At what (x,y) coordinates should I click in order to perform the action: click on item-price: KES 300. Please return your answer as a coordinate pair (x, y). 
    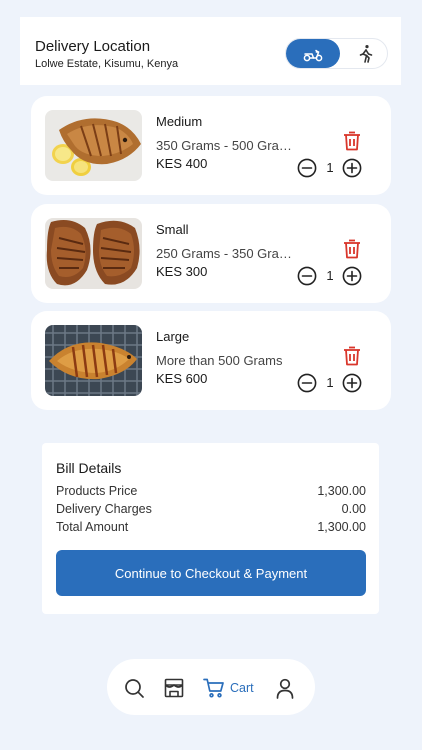
    Looking at the image, I should click on (182, 271).